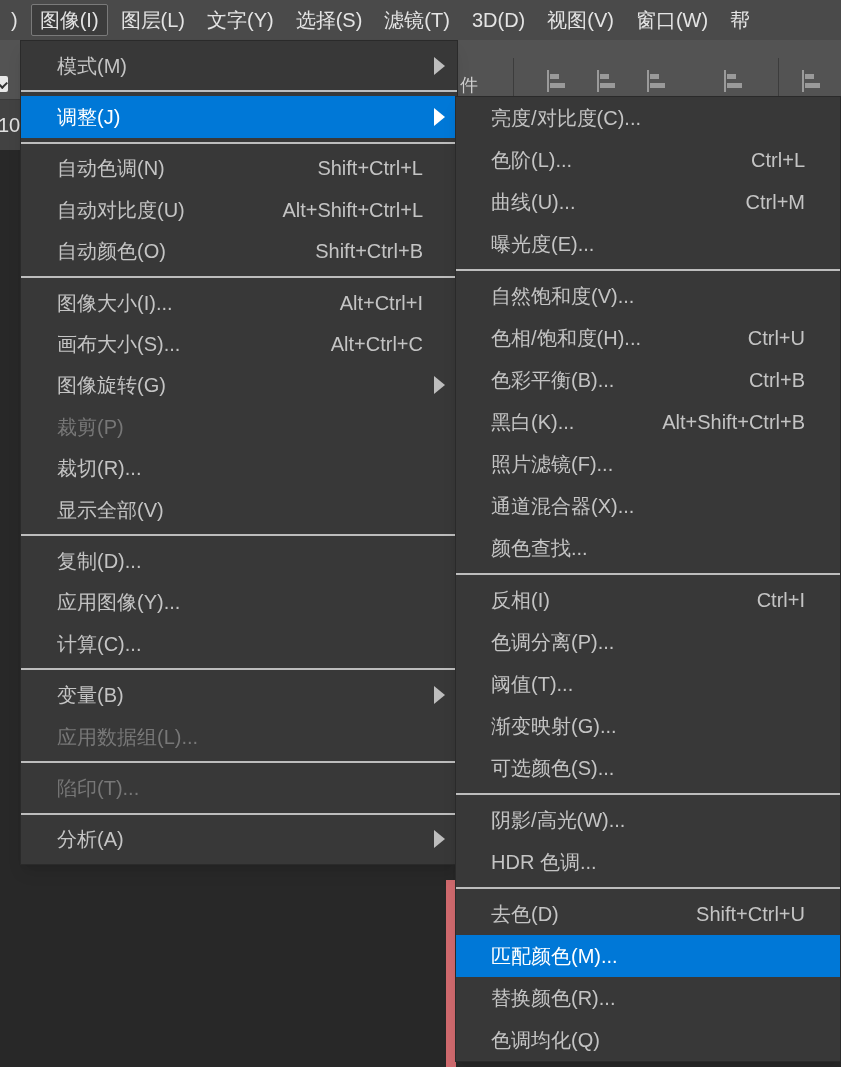 The height and width of the screenshot is (1067, 841). I want to click on shortcut-text: Ctrl+B, so click(776, 380).